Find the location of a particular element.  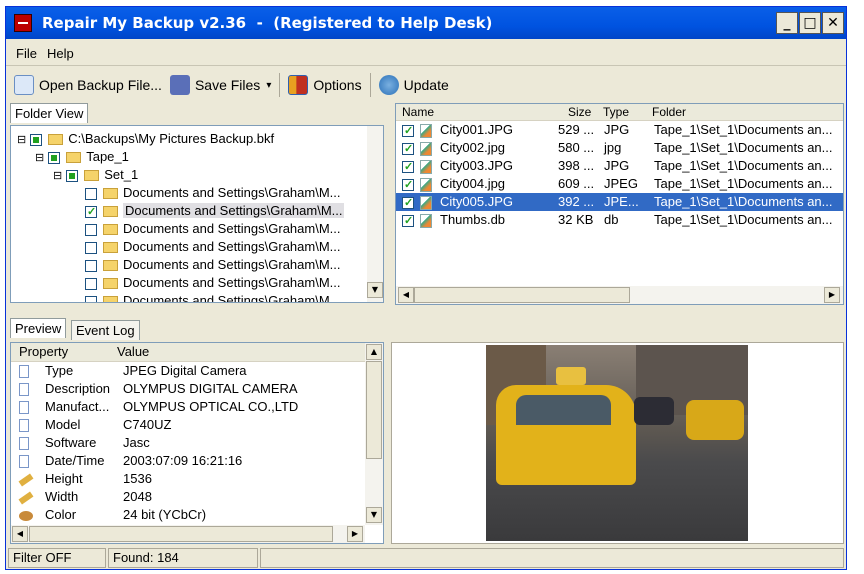

maximize-button: □ is located at coordinates (810, 23).